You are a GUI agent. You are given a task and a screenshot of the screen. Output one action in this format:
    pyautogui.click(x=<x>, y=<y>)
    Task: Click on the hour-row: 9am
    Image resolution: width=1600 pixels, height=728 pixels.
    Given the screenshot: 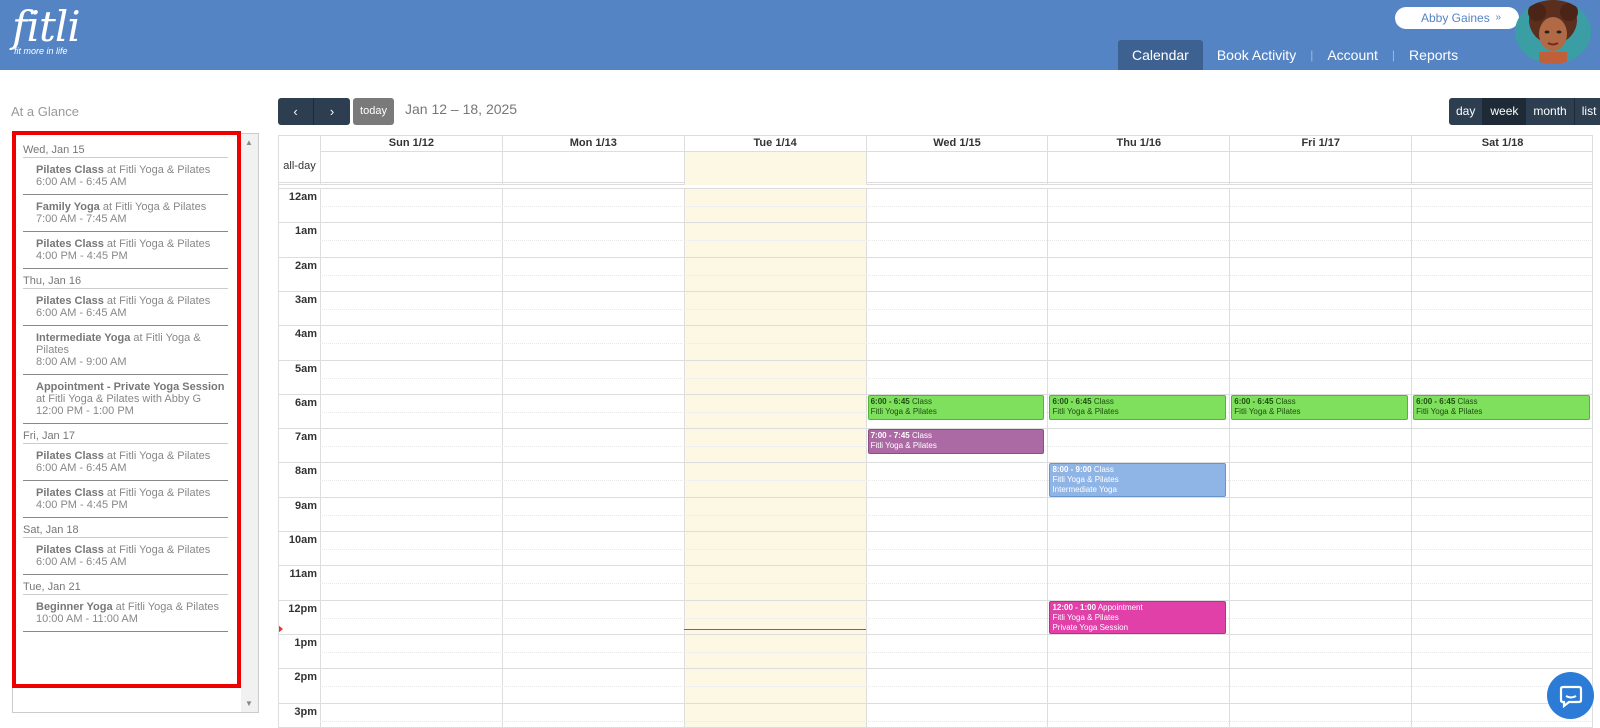 What is the action you would take?
    pyautogui.click(x=935, y=514)
    